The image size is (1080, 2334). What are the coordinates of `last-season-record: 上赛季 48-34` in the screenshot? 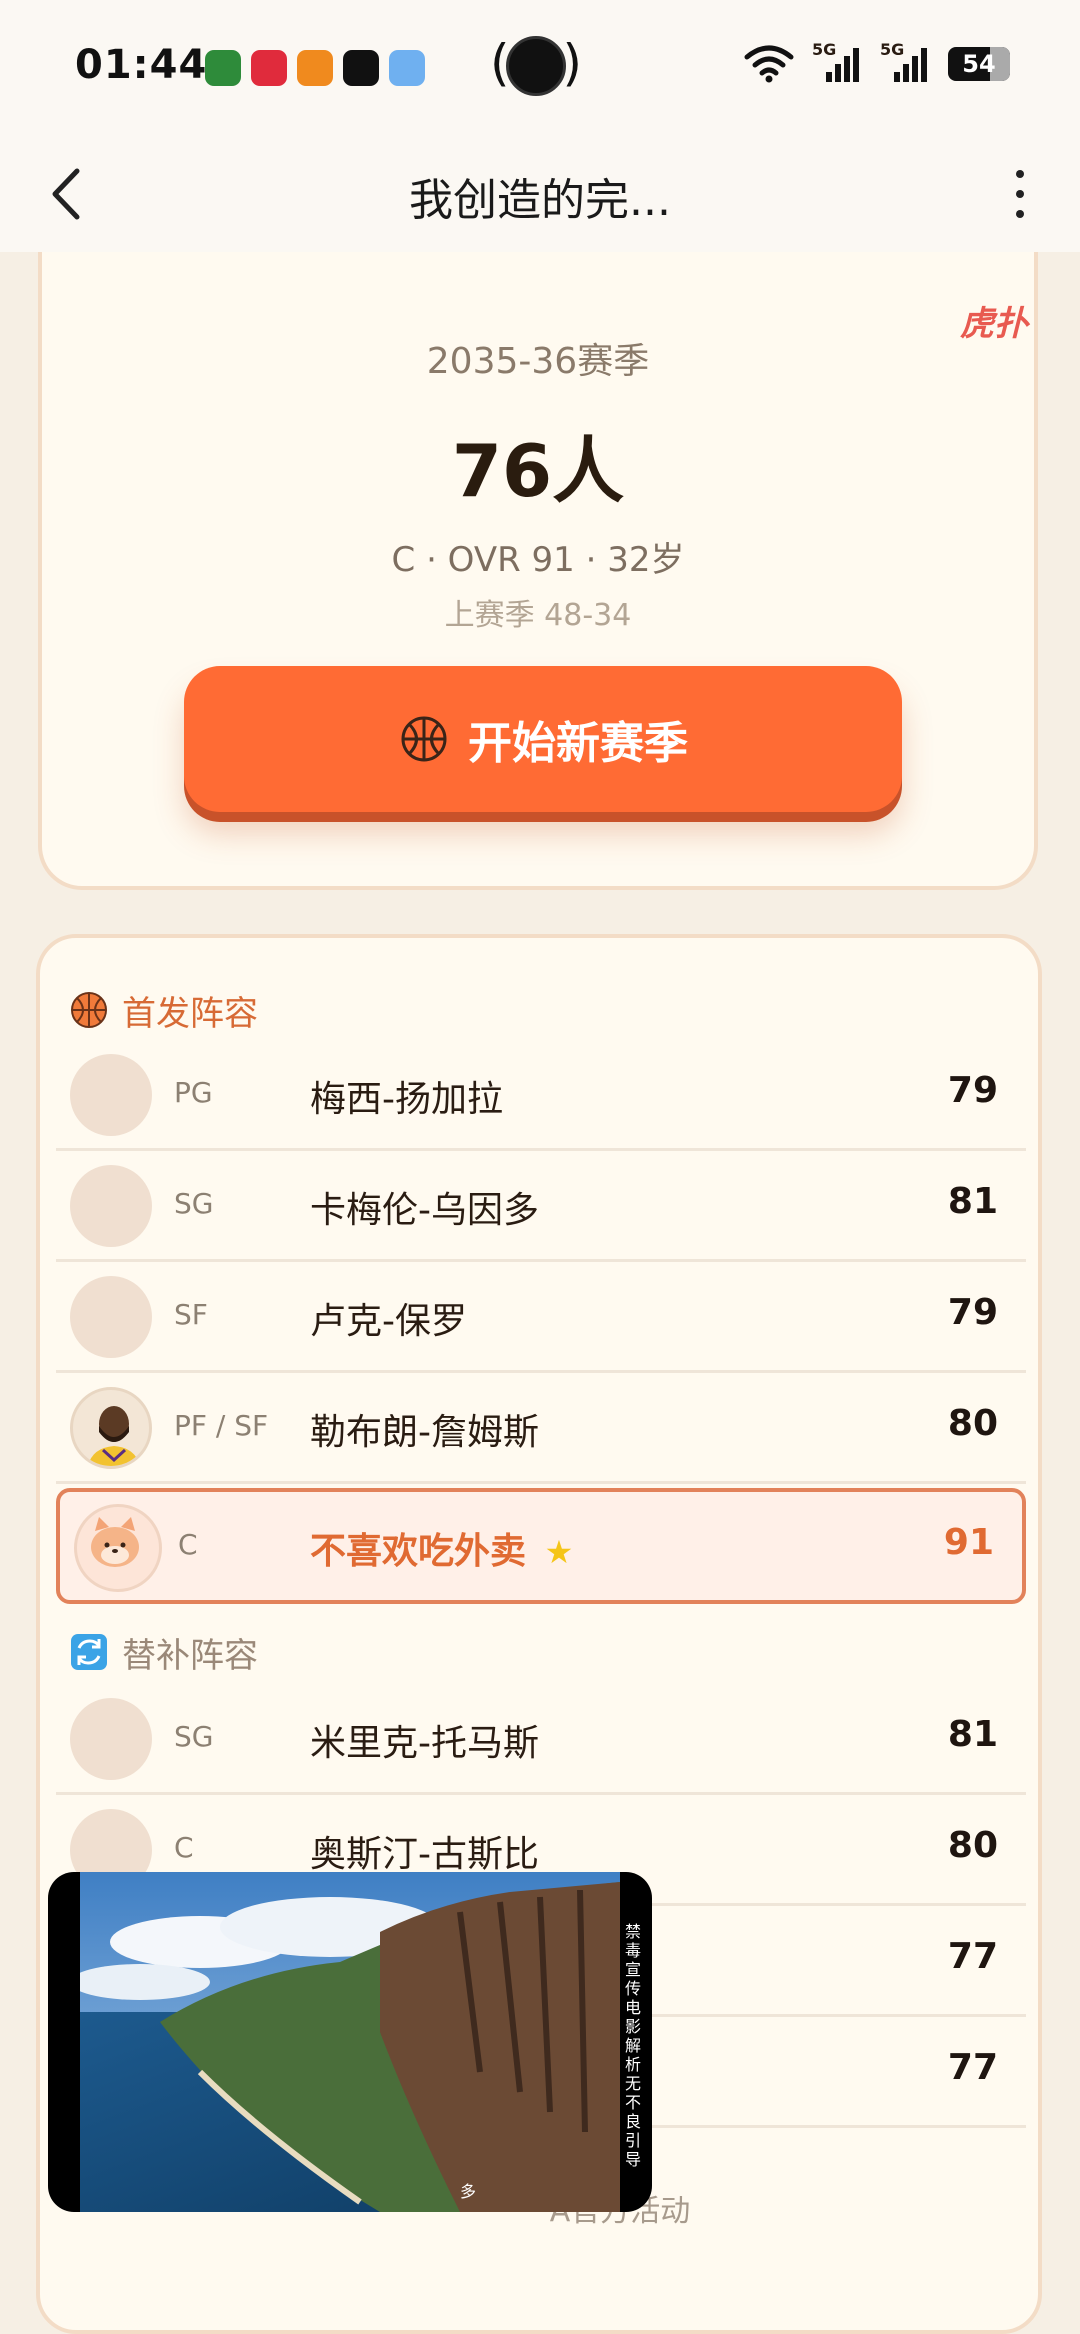 It's located at (538, 615).